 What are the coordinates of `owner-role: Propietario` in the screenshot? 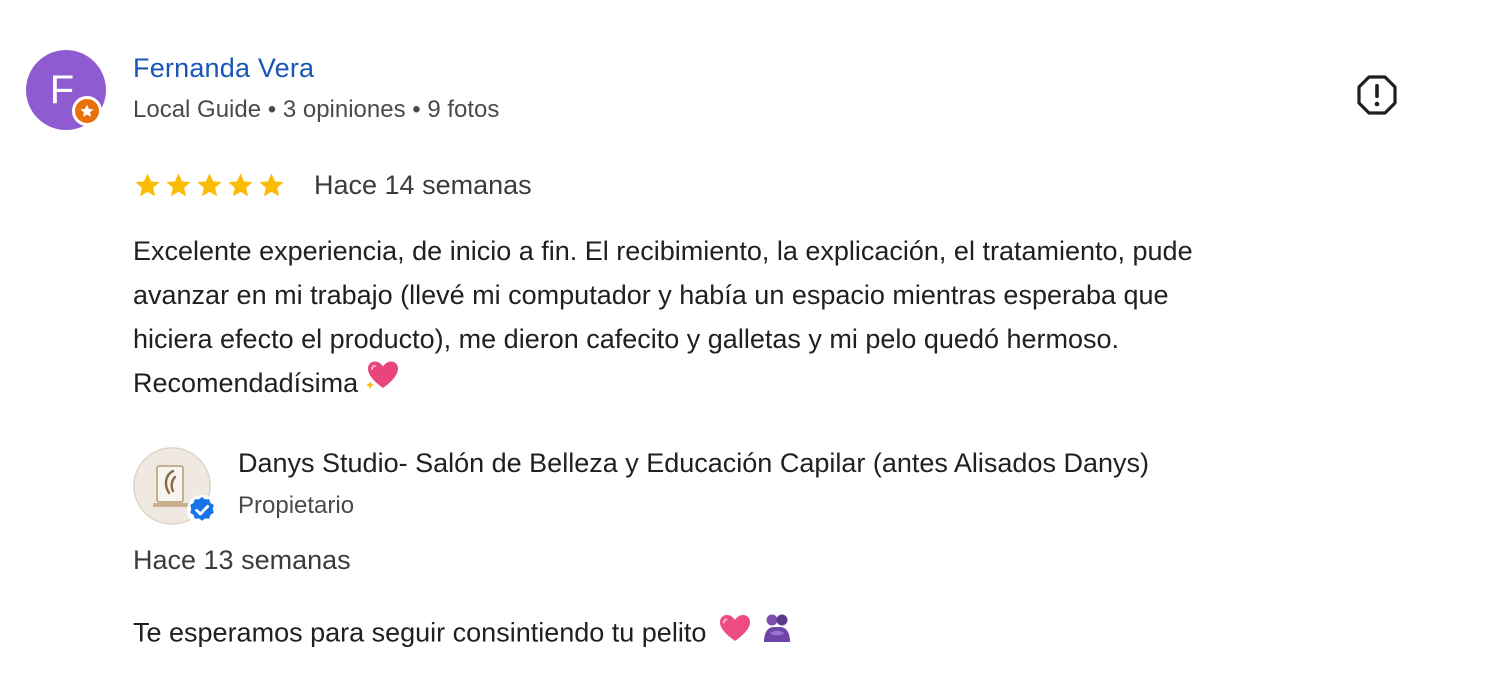 It's located at (296, 505).